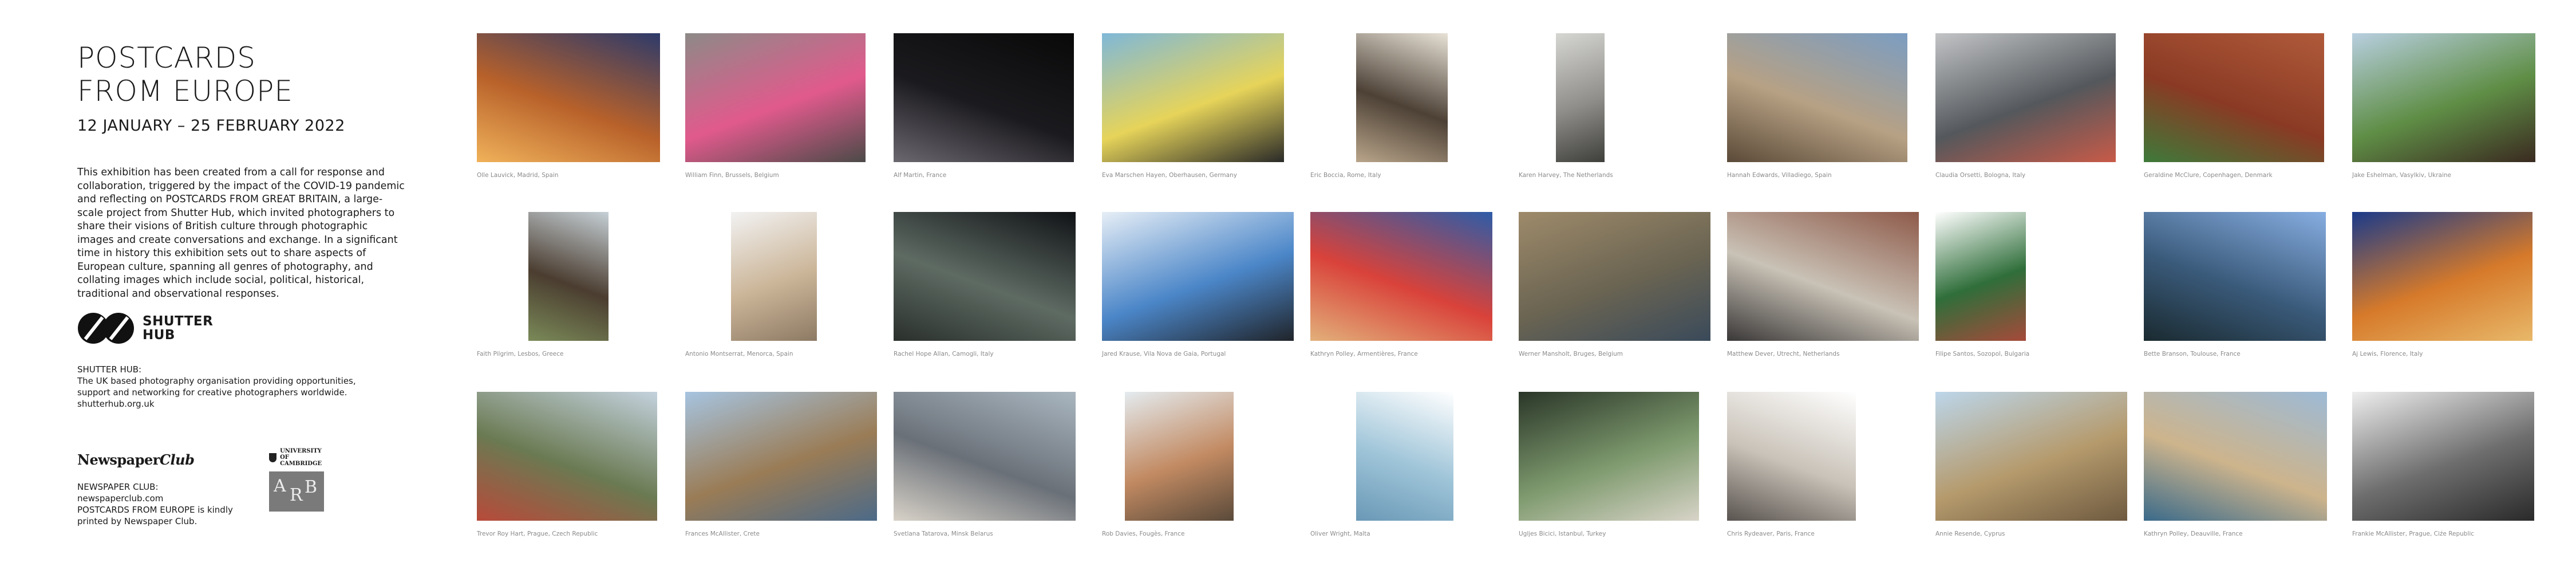 This screenshot has height=578, width=2576. Describe the element at coordinates (943, 533) in the screenshot. I see `photo-caption: Svetlana Tatarova, Minsk Belarus` at that location.